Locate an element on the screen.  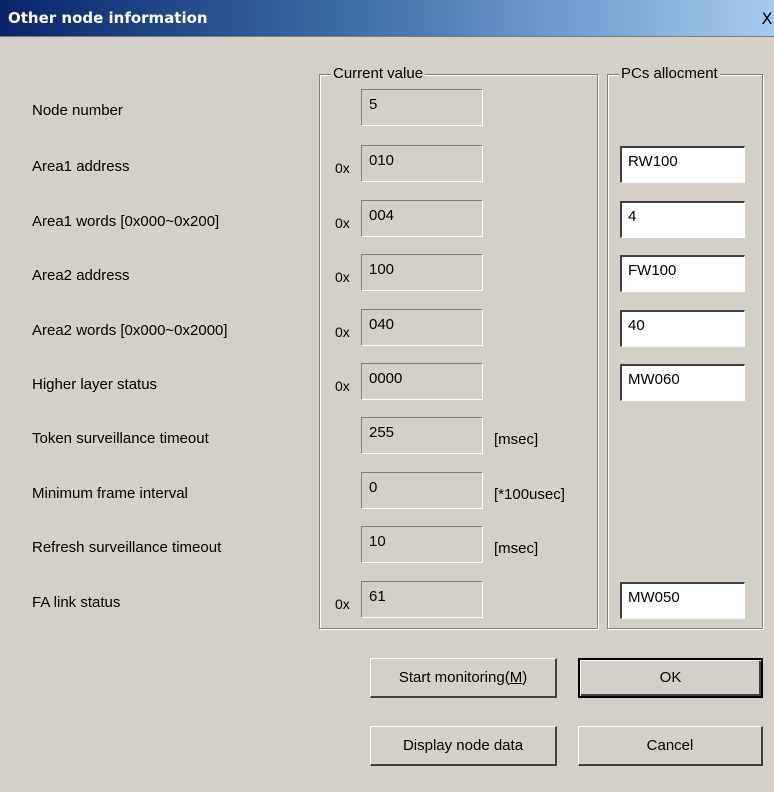
cancel-label: Cancel is located at coordinates (670, 745).